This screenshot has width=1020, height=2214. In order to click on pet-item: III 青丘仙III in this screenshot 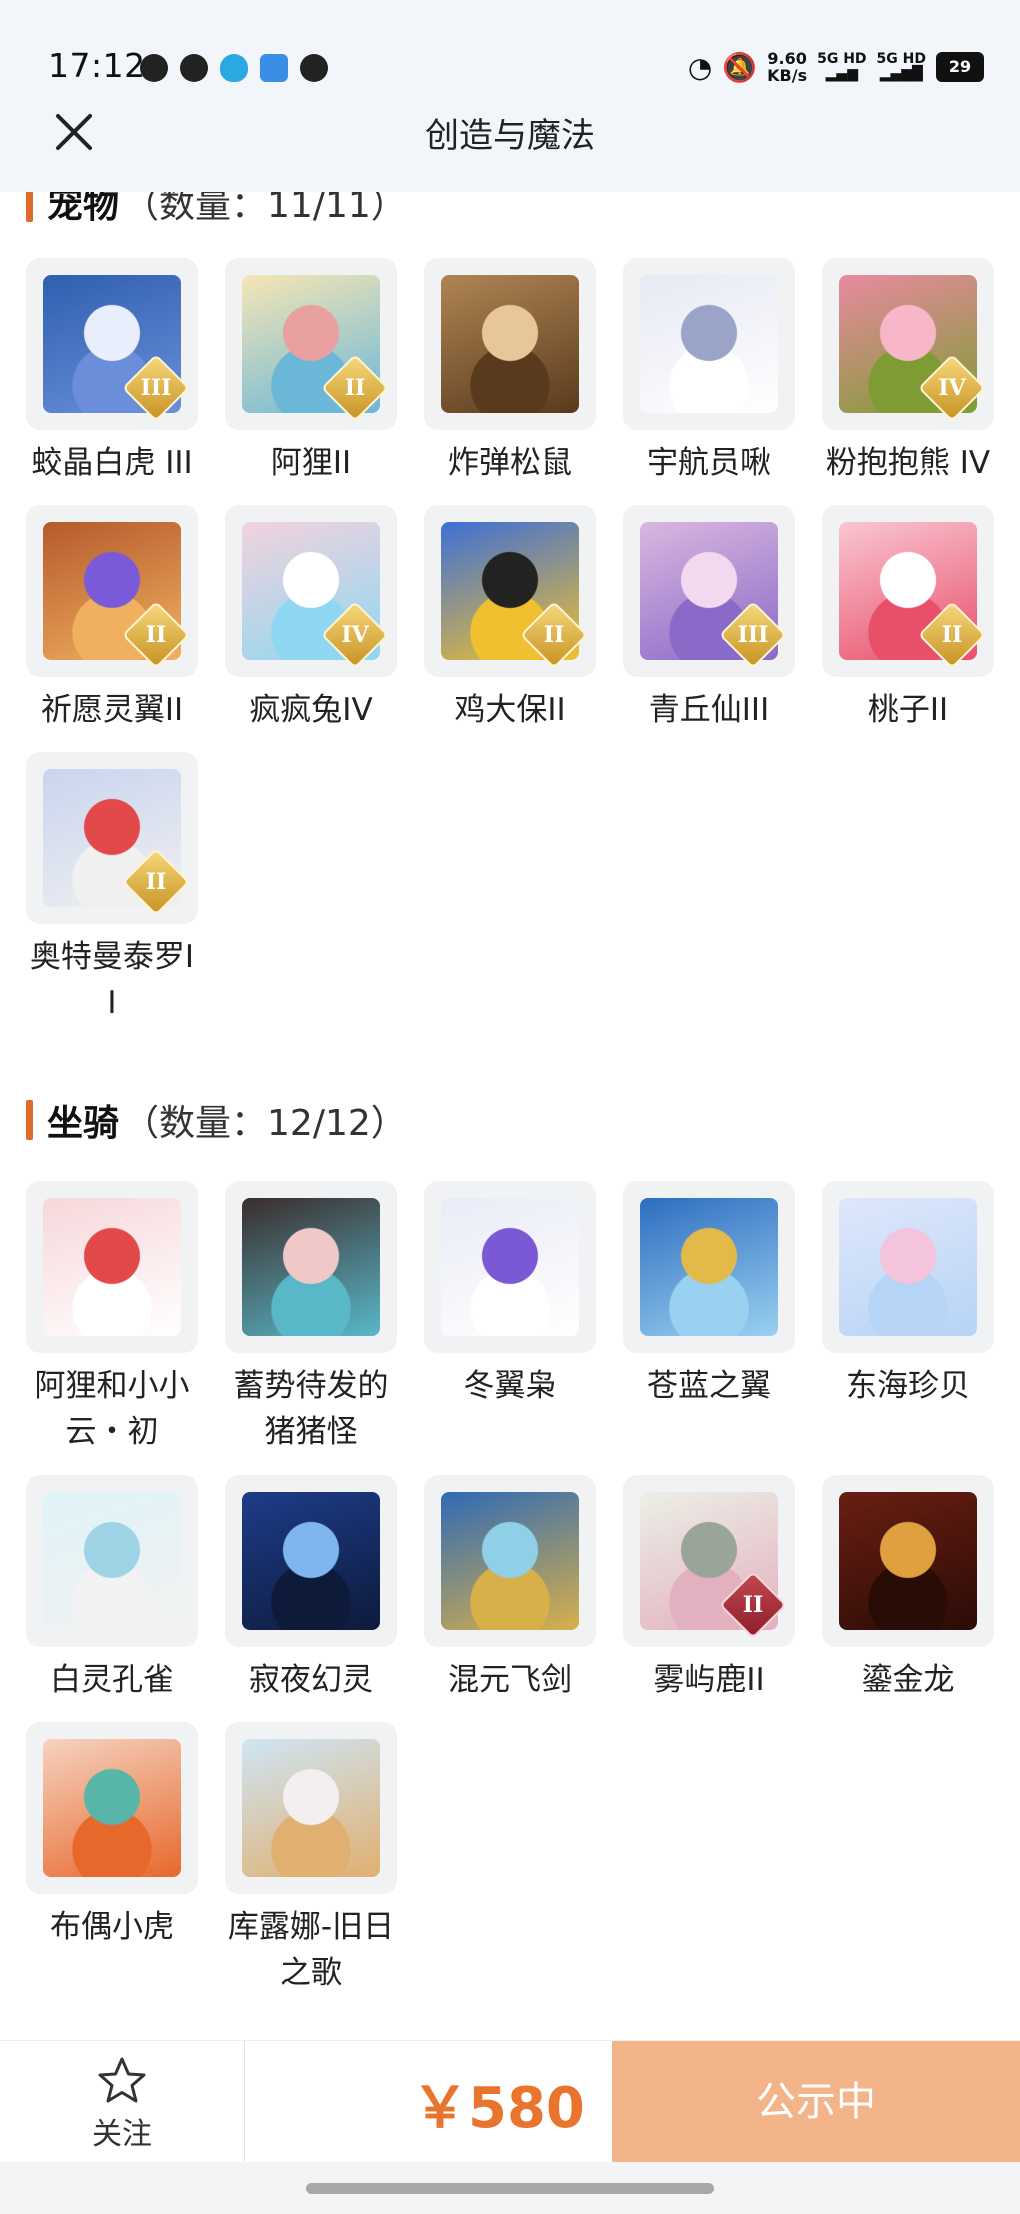, I will do `click(709, 619)`.